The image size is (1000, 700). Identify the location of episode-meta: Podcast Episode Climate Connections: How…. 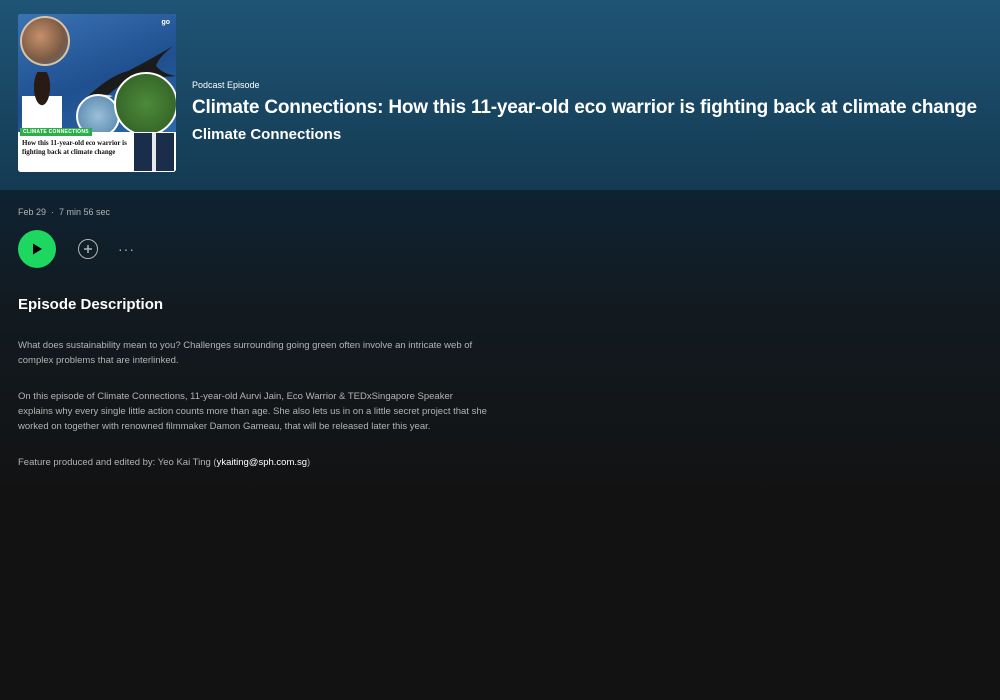
(587, 111).